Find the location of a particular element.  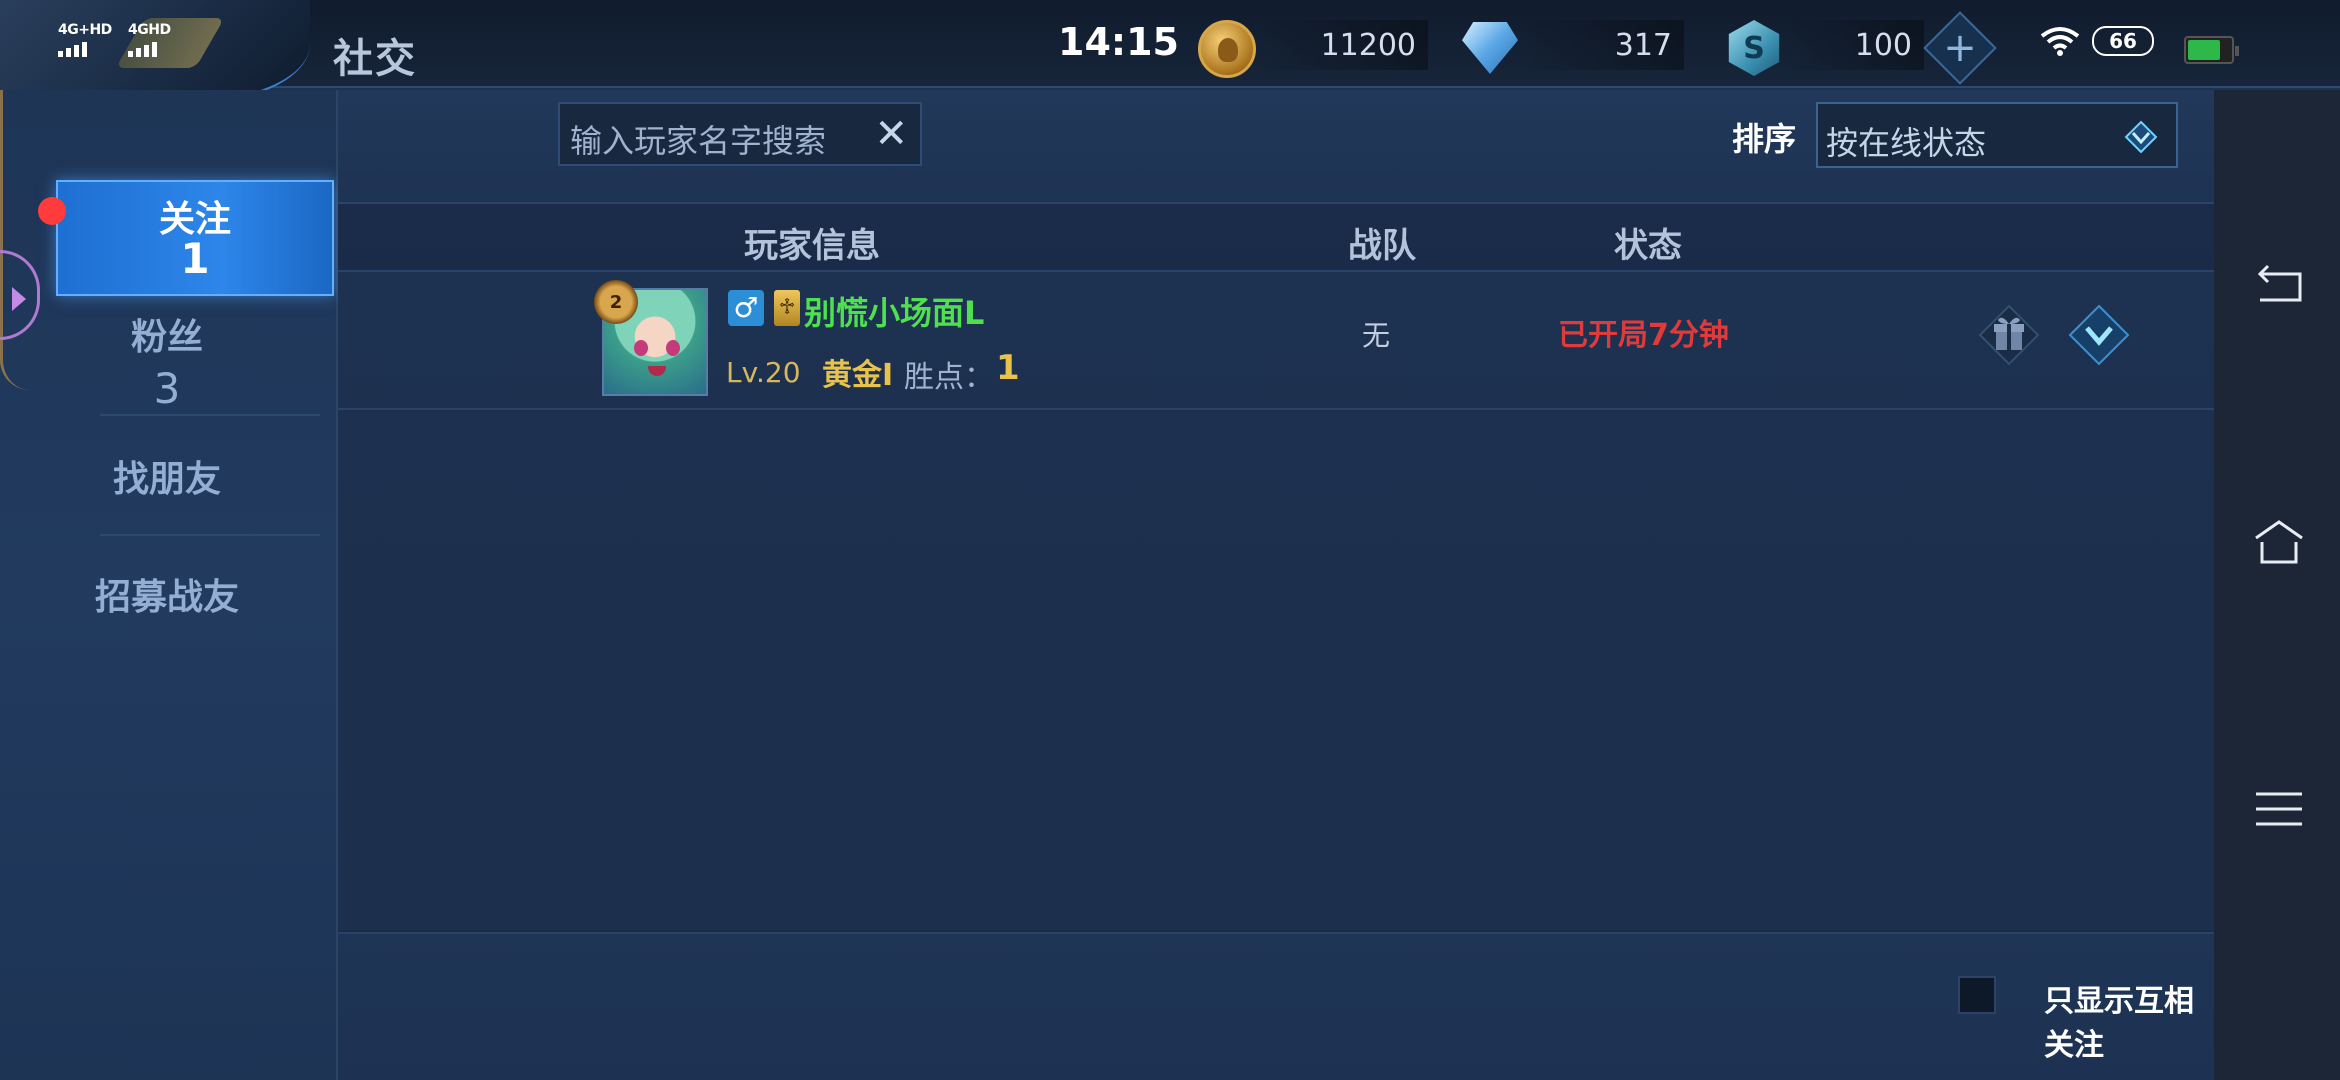

notification-dot is located at coordinates (52, 211).